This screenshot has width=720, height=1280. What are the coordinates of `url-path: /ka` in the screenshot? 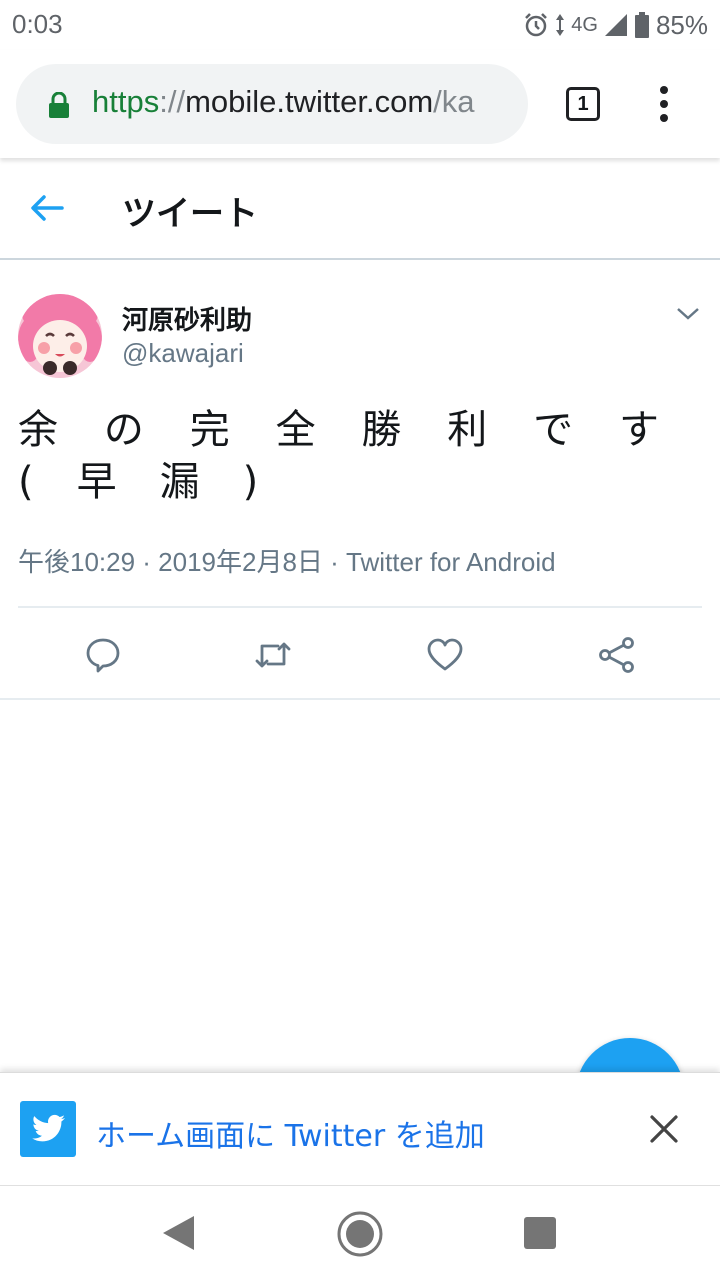 It's located at (454, 101).